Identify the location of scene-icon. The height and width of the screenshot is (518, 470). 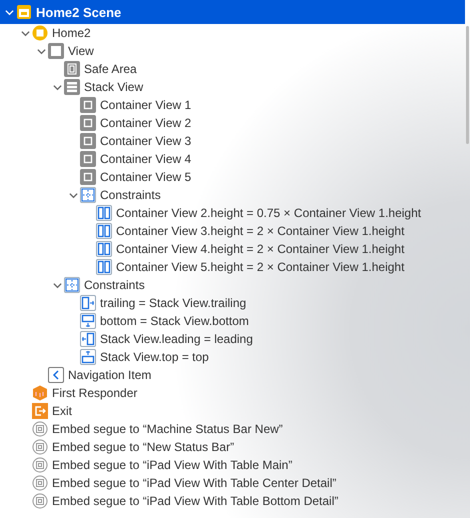
(24, 12).